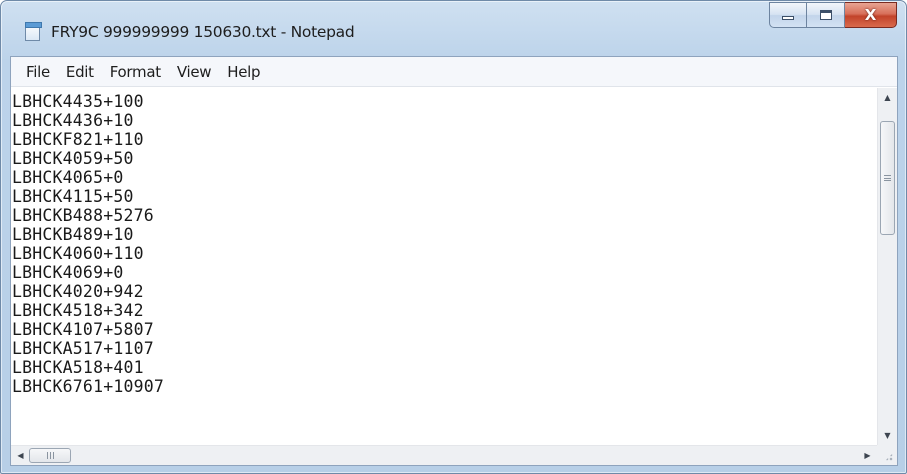 This screenshot has height=474, width=907. I want to click on scroll-up-arrow-icon: ▲, so click(887, 97).